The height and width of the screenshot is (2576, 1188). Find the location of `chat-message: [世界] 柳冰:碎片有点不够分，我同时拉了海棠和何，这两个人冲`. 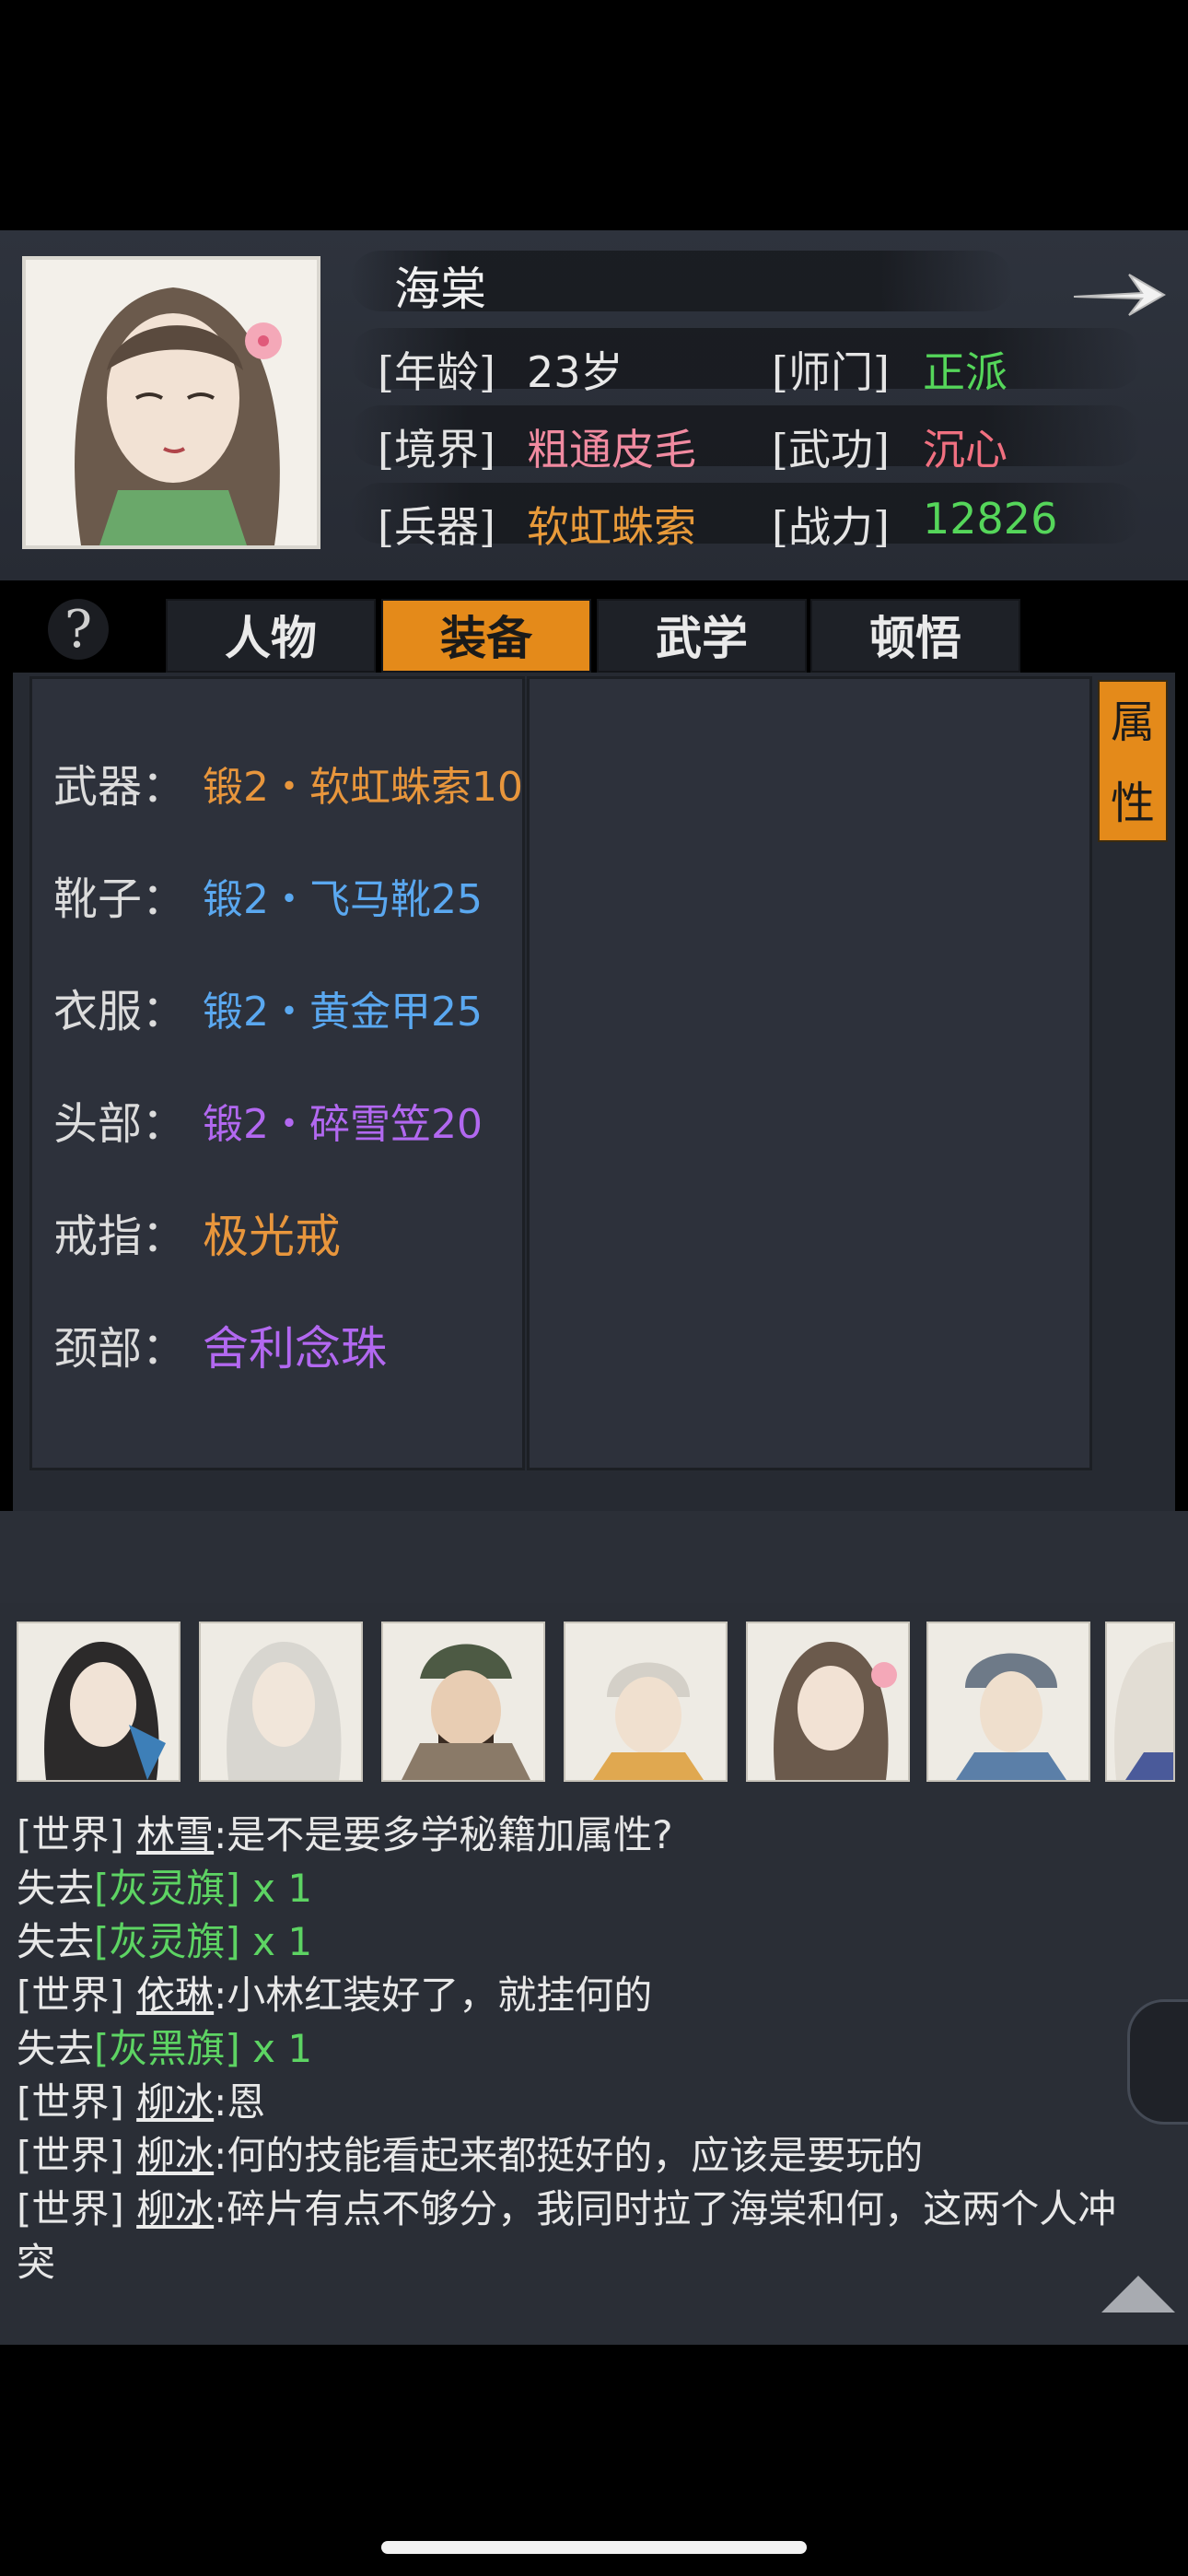

chat-message: [世界] 柳冰:碎片有点不够分，我同时拉了海棠和何，这两个人冲 is located at coordinates (566, 2206).